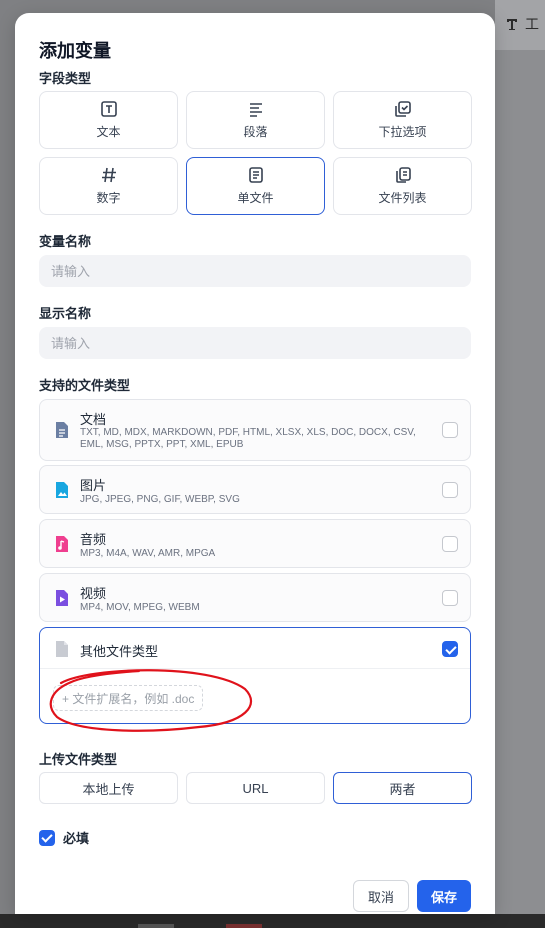 This screenshot has width=545, height=928. I want to click on paragraph-icon, so click(255, 110).